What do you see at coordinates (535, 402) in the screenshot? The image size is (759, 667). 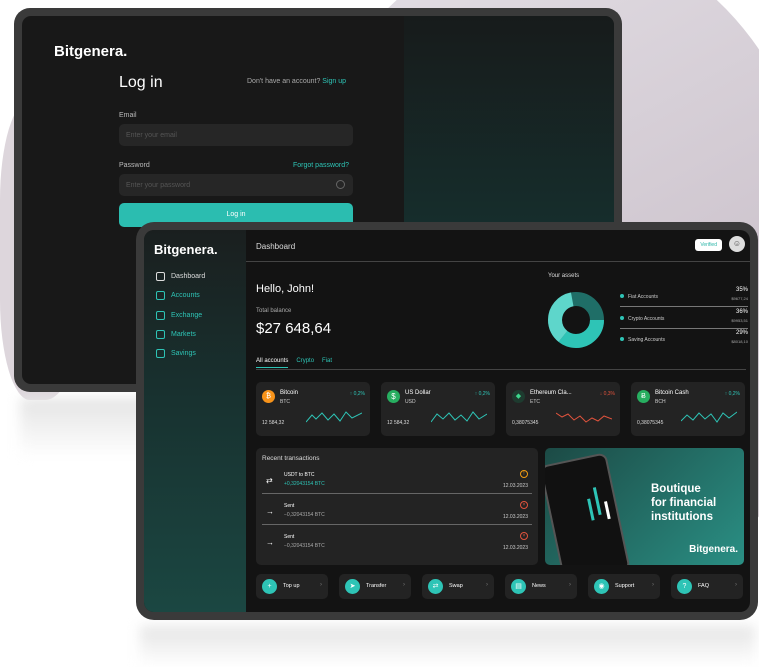 I see `currency-ticker: ETC` at bounding box center [535, 402].